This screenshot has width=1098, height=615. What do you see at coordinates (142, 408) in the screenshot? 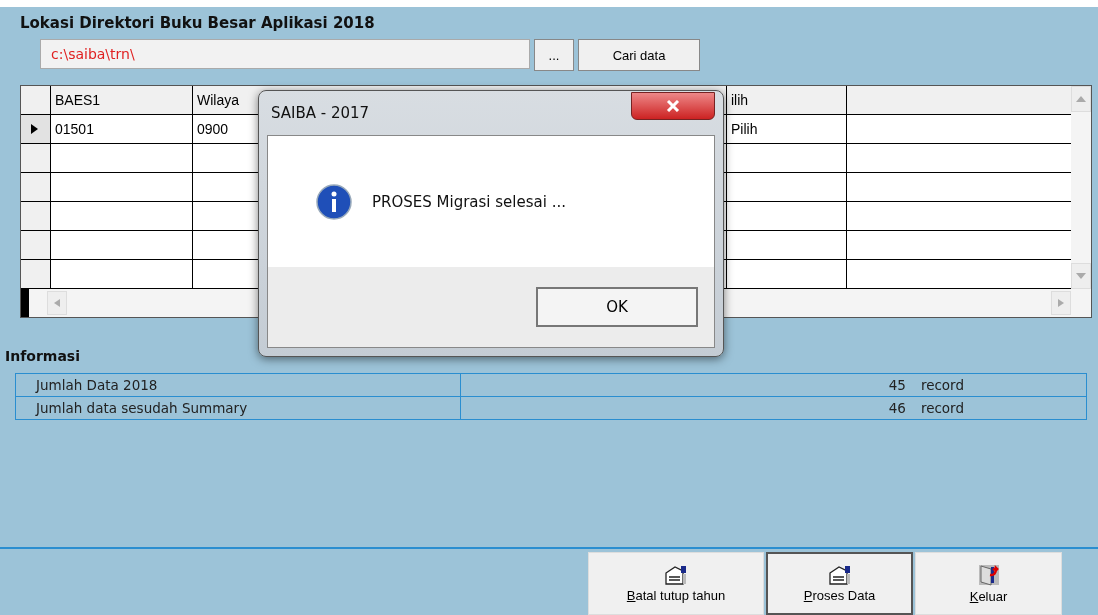
I see `info-label: Jumlah data sesudah Summary` at bounding box center [142, 408].